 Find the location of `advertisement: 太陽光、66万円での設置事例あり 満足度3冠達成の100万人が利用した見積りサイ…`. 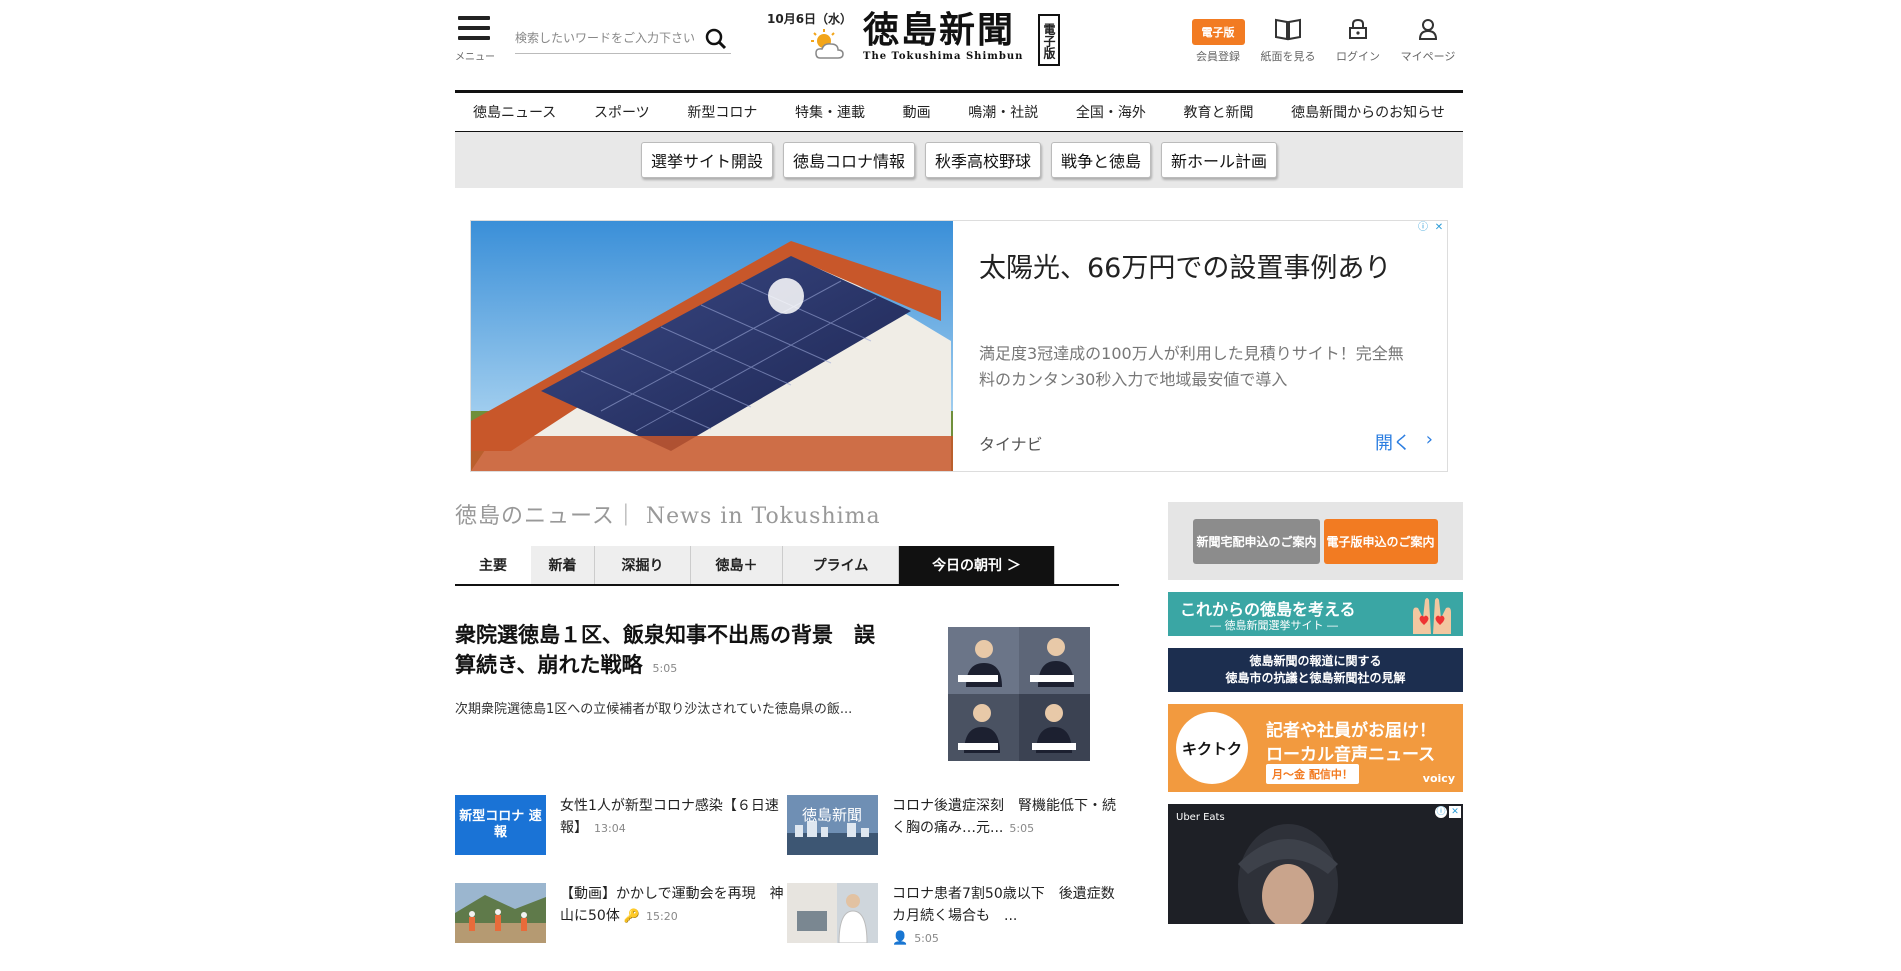

advertisement: 太陽光、66万円での設置事例あり 満足度3冠達成の100万人が利用した見積りサイ… is located at coordinates (959, 346).